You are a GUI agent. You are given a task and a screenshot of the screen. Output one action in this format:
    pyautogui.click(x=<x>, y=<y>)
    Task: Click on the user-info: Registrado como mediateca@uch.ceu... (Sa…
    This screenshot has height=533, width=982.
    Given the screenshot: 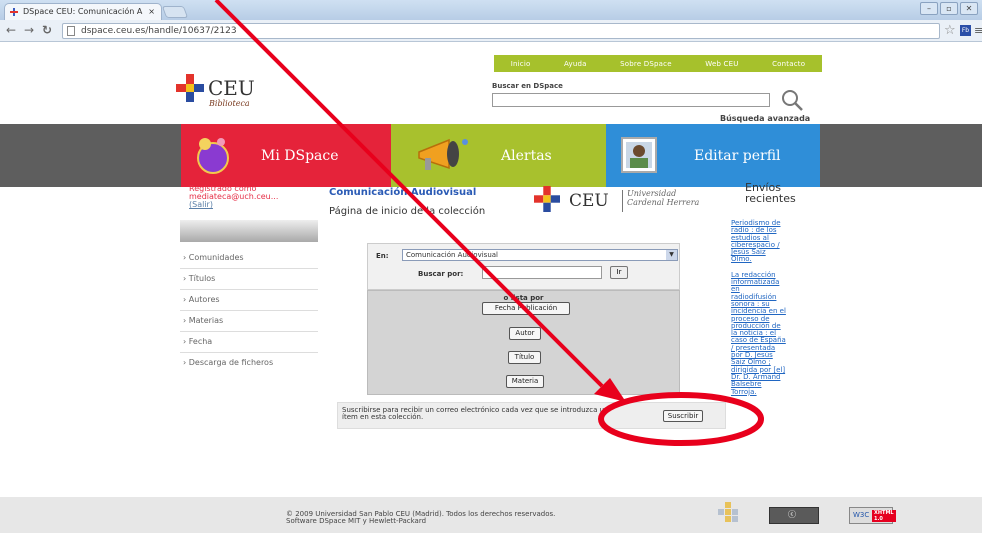 What is the action you would take?
    pyautogui.click(x=233, y=197)
    